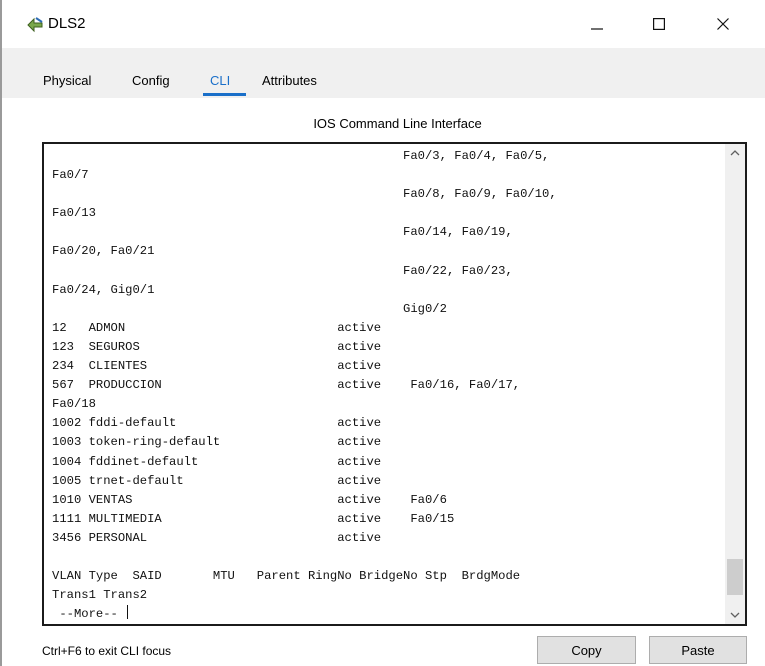  What do you see at coordinates (301, 156) in the screenshot?
I see `terminal-line: Fa0/3, Fa0/4, Fa0/5,` at bounding box center [301, 156].